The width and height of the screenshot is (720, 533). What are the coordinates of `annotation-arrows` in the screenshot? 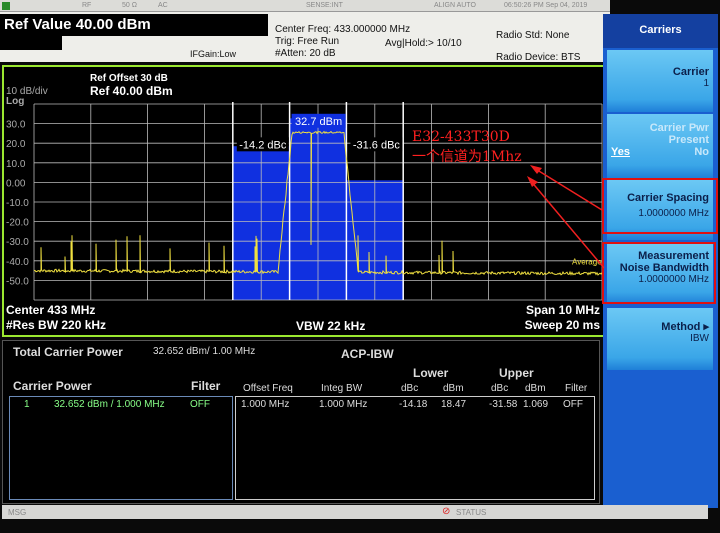 It's located at (566, 217).